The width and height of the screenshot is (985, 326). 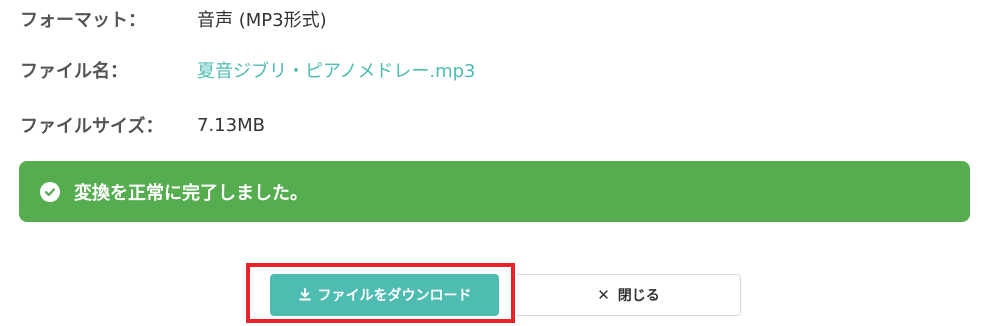 I want to click on check-circle-icon, so click(x=50, y=191).